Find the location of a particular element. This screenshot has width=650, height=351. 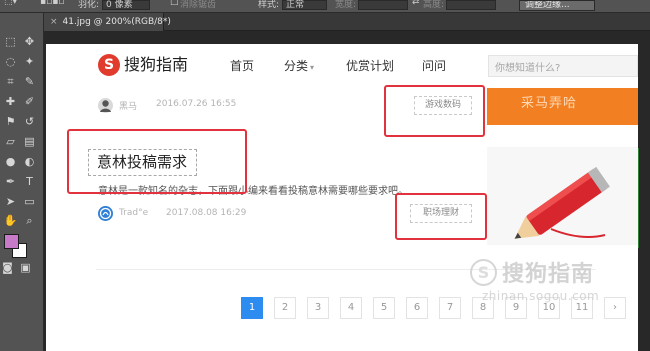

document-tab: × 41.jpg @ 200%(RGB/8*) is located at coordinates (107, 22).